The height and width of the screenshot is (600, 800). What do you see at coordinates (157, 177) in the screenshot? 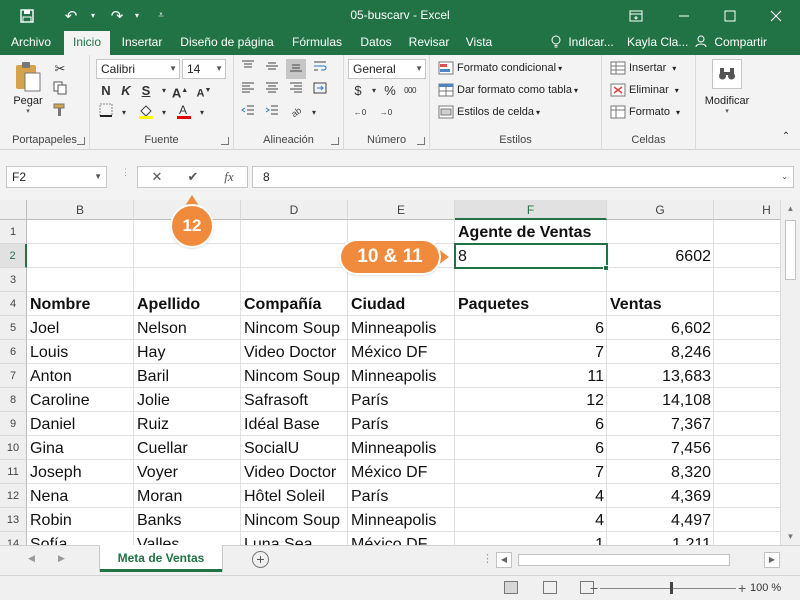
I see `cancel-entry-icon: ✕` at bounding box center [157, 177].